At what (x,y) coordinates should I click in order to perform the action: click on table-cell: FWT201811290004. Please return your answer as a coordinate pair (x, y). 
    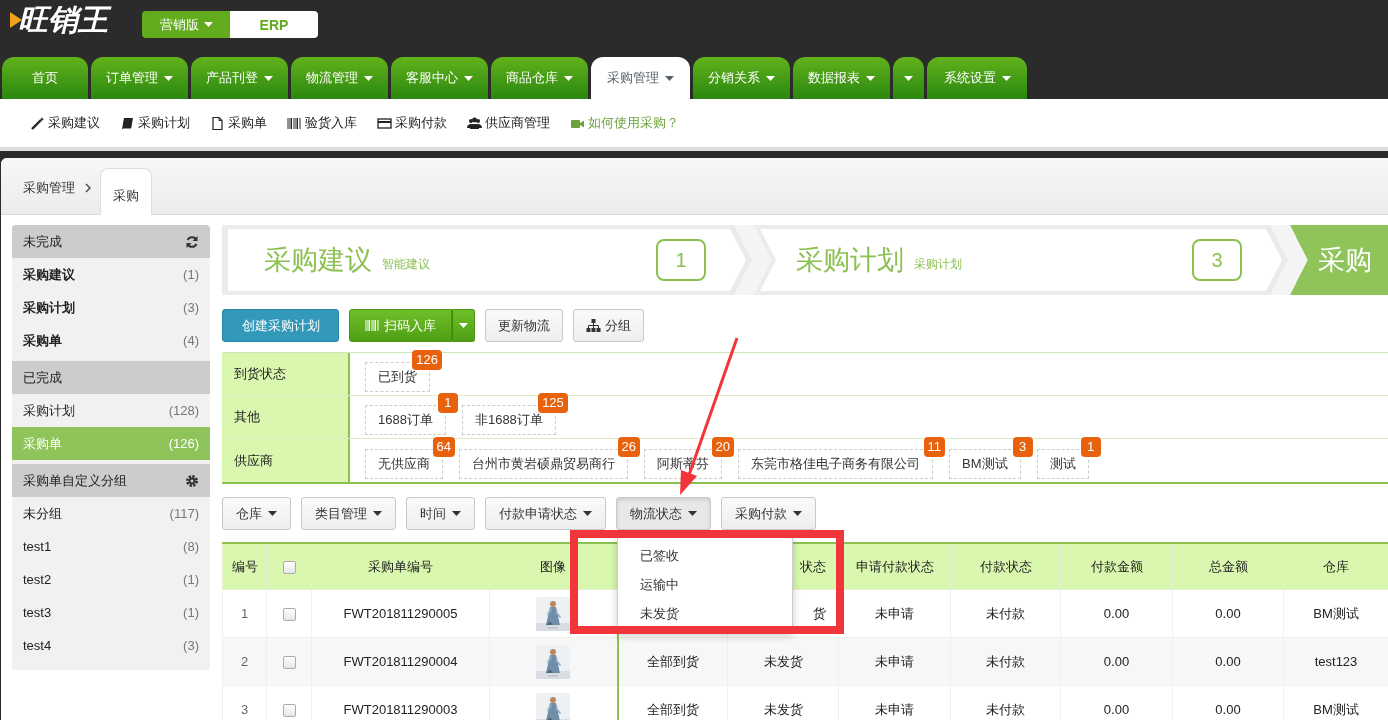
    Looking at the image, I should click on (400, 661).